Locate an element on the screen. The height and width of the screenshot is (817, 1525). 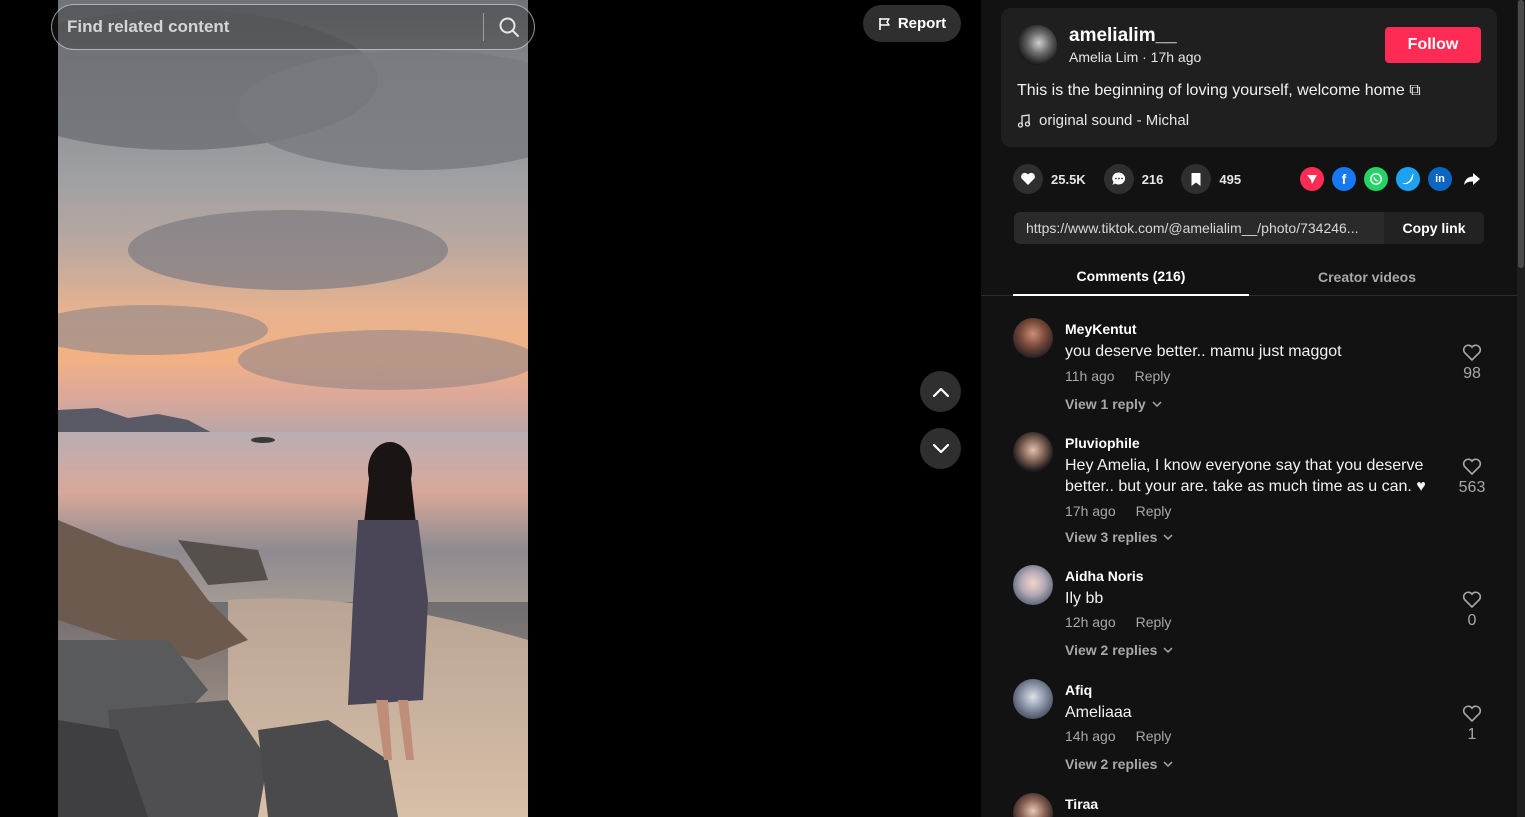
report-button: Report is located at coordinates (912, 23).